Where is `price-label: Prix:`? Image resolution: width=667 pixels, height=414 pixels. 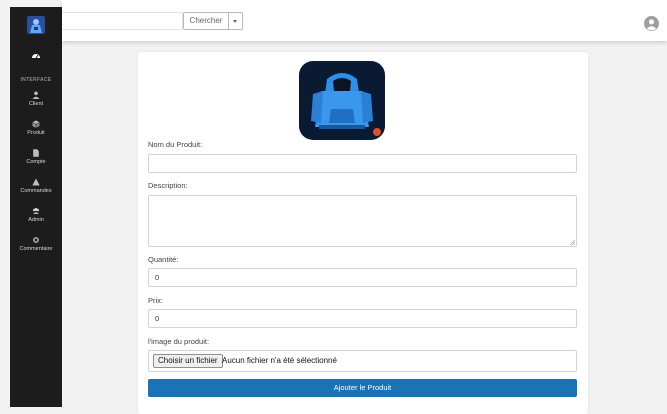
price-label: Prix: is located at coordinates (155, 300).